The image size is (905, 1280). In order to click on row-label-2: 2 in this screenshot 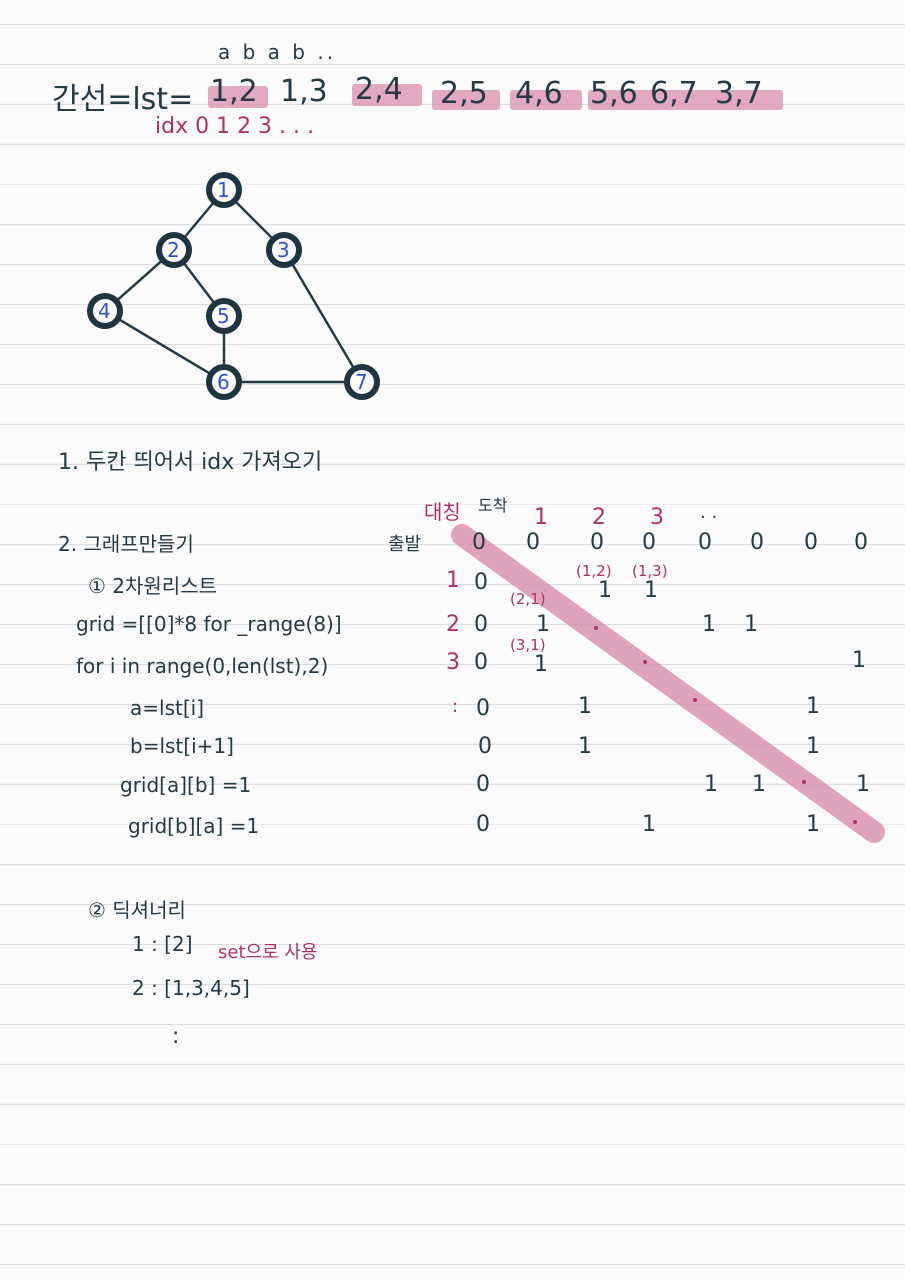, I will do `click(453, 624)`.